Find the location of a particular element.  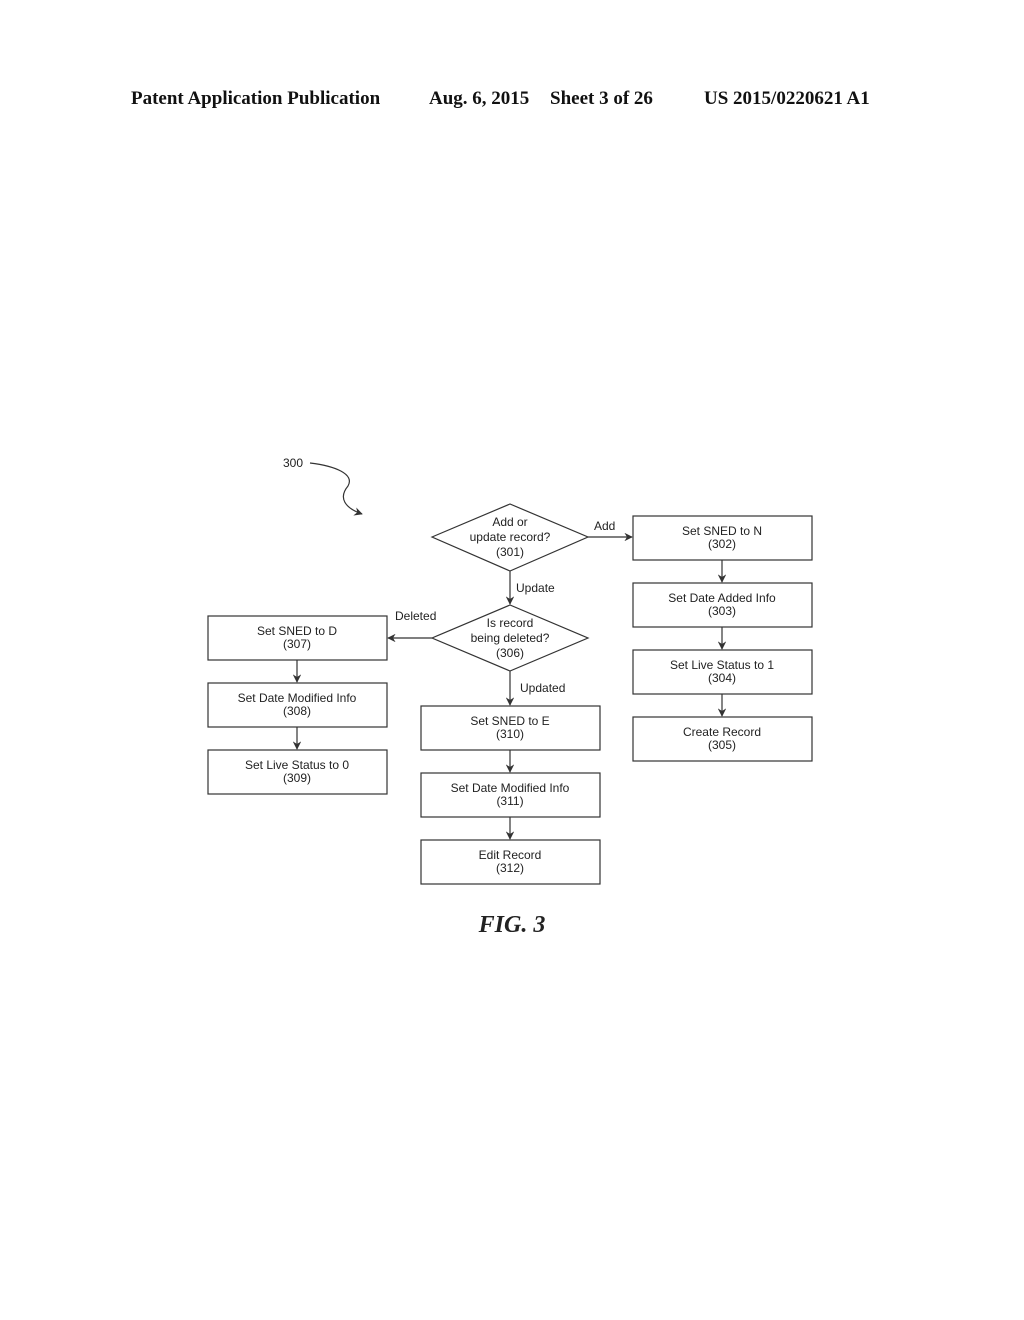

edge-label-update: Update is located at coordinates (535, 588).